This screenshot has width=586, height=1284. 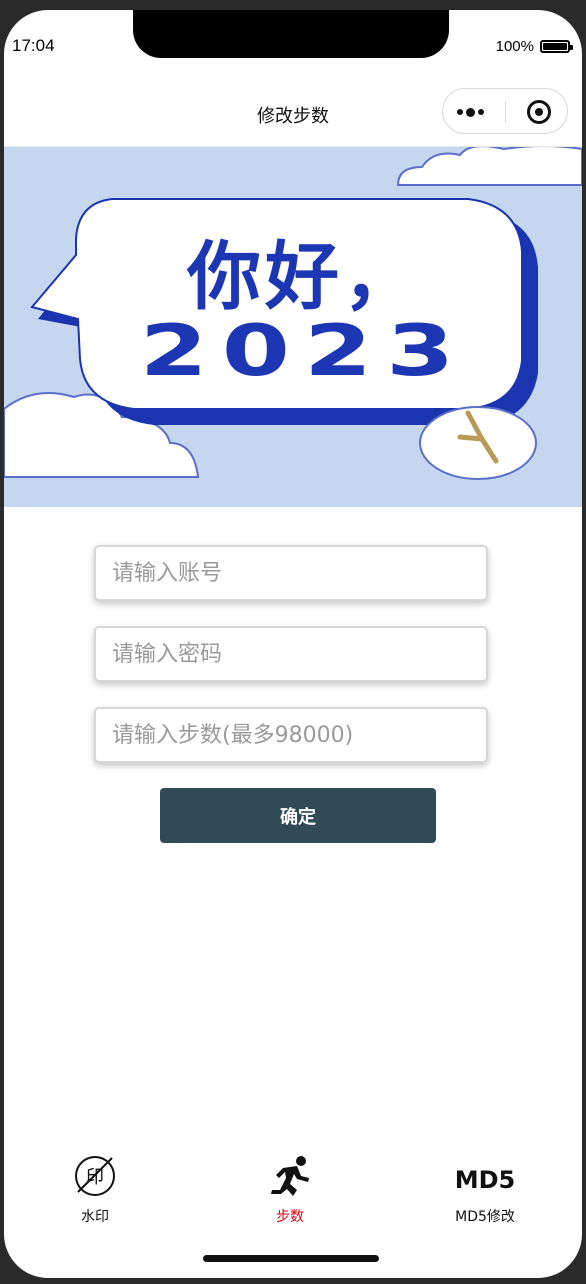 I want to click on steps-input, so click(x=291, y=735).